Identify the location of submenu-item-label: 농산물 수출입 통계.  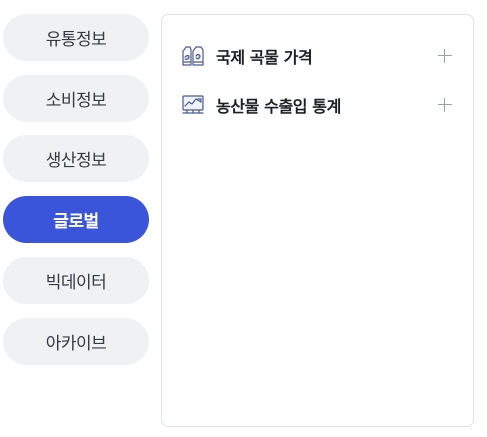
(278, 106).